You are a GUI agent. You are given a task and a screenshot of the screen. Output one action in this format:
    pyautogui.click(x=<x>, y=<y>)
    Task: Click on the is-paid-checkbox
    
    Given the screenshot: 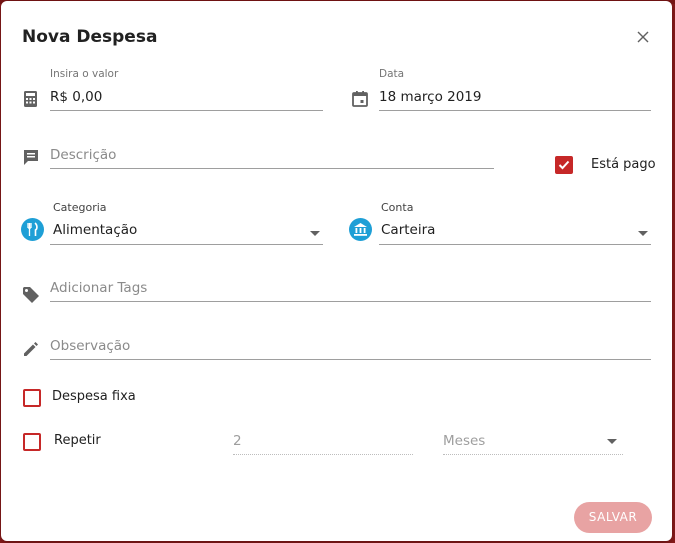 What is the action you would take?
    pyautogui.click(x=564, y=165)
    